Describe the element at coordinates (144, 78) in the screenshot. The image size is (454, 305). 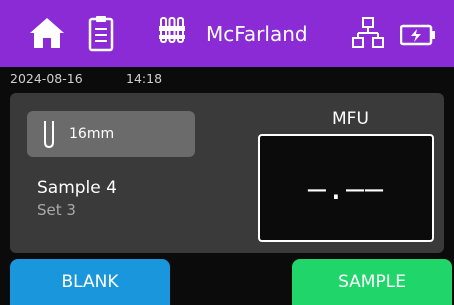
I see `time-label: 14:18` at that location.